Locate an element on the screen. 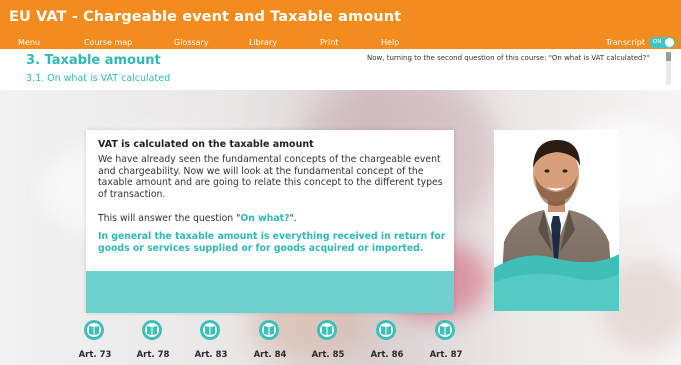  toggle-state-label: ON is located at coordinates (657, 42).